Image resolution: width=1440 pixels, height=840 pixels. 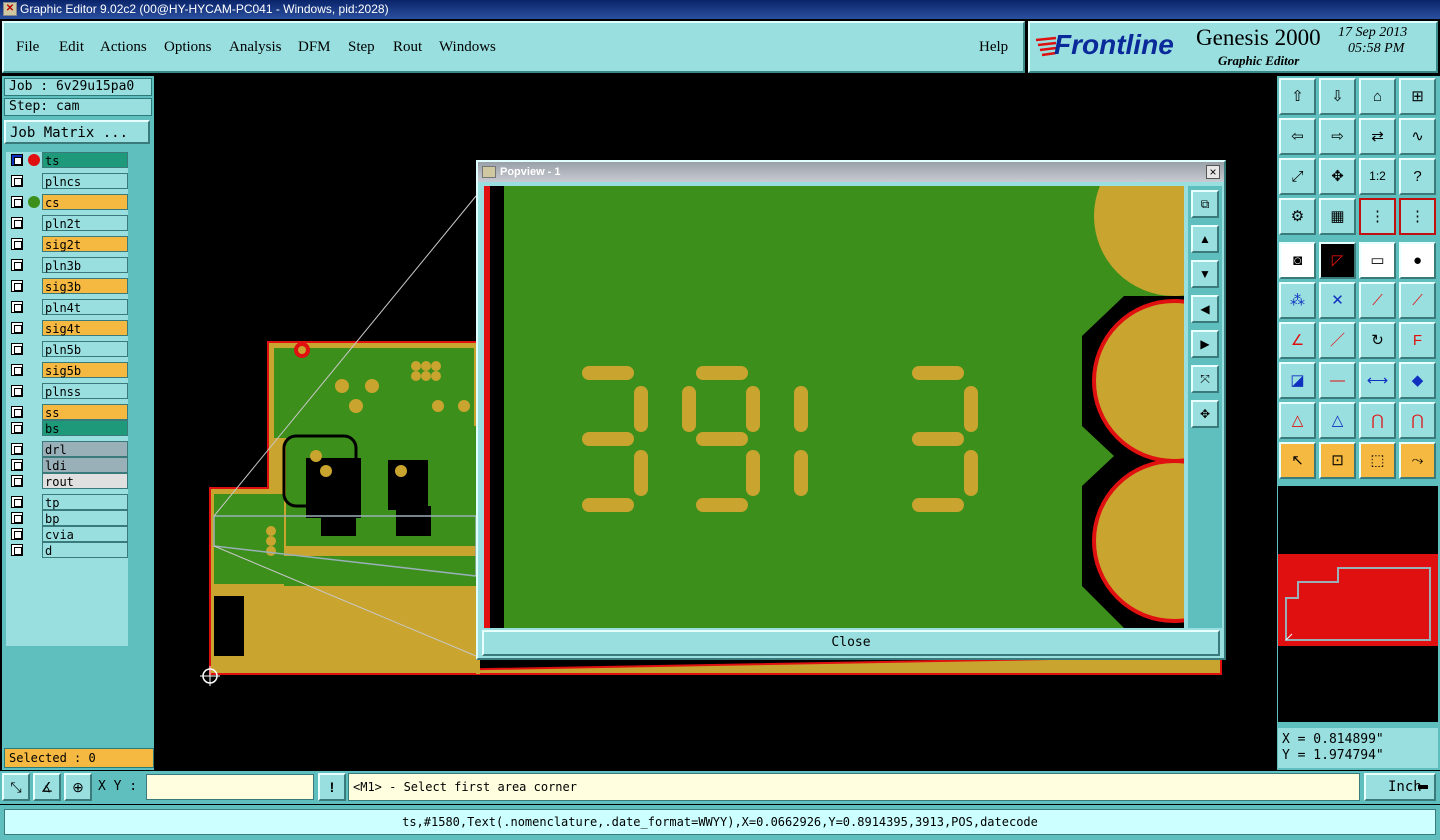 What do you see at coordinates (1297, 420) in the screenshot?
I see `triangle-icon: △` at bounding box center [1297, 420].